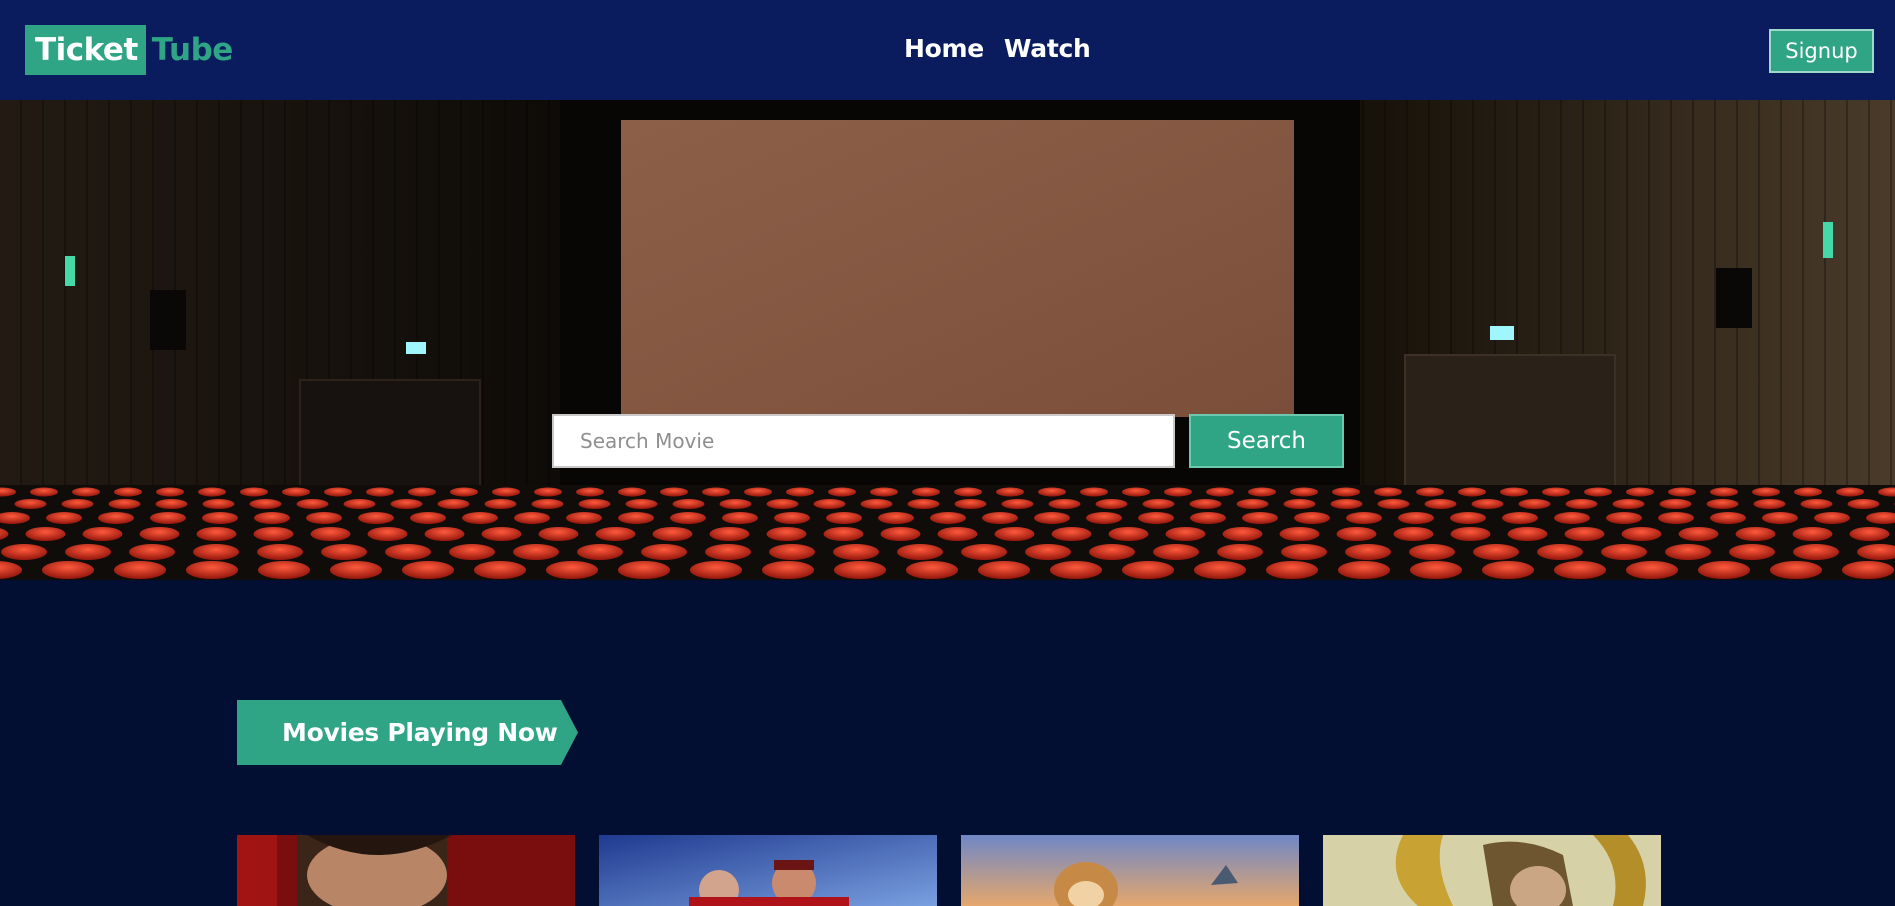 The height and width of the screenshot is (906, 1895). What do you see at coordinates (1047, 48) in the screenshot?
I see `nav-link-watch: Watch` at bounding box center [1047, 48].